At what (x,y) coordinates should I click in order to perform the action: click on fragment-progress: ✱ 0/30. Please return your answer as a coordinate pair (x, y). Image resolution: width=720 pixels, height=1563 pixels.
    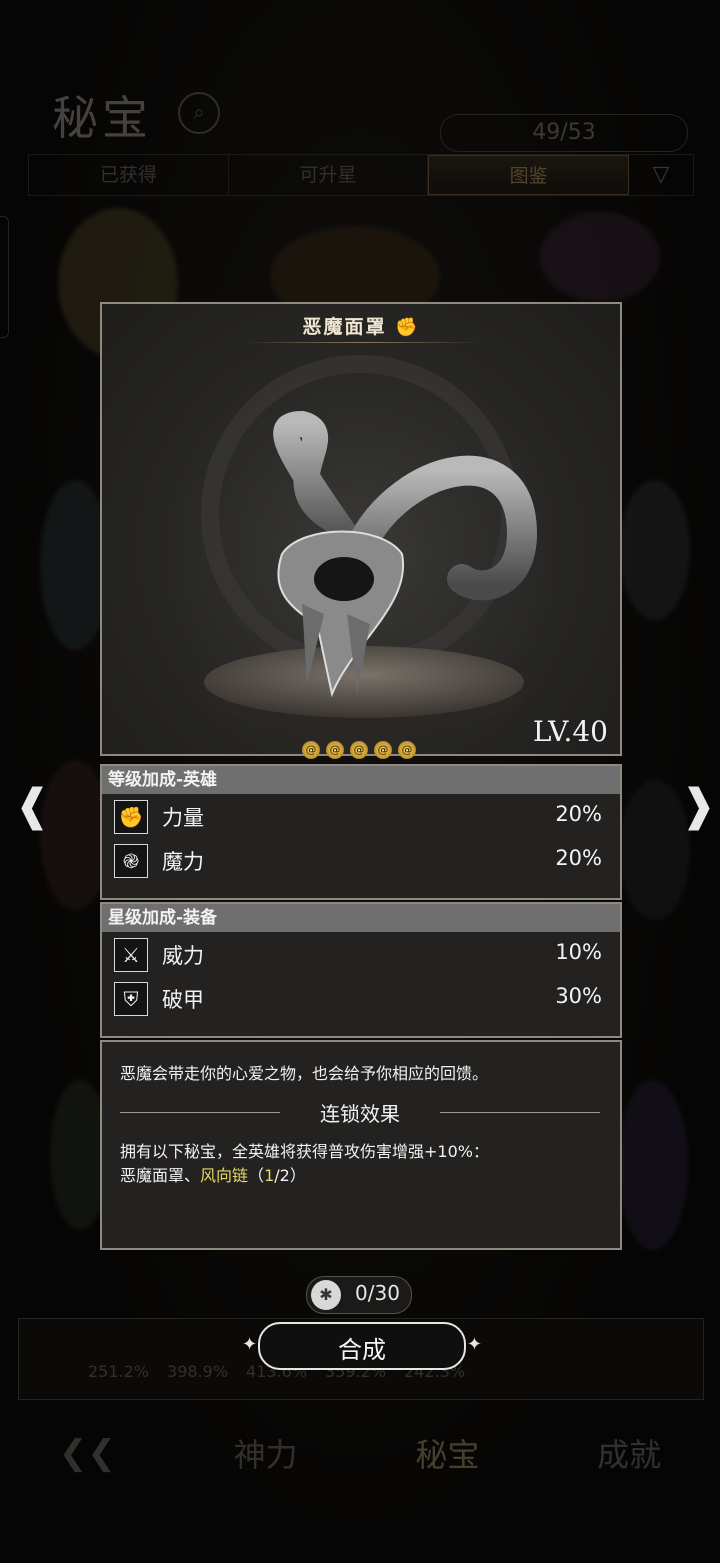
    Looking at the image, I should click on (359, 1295).